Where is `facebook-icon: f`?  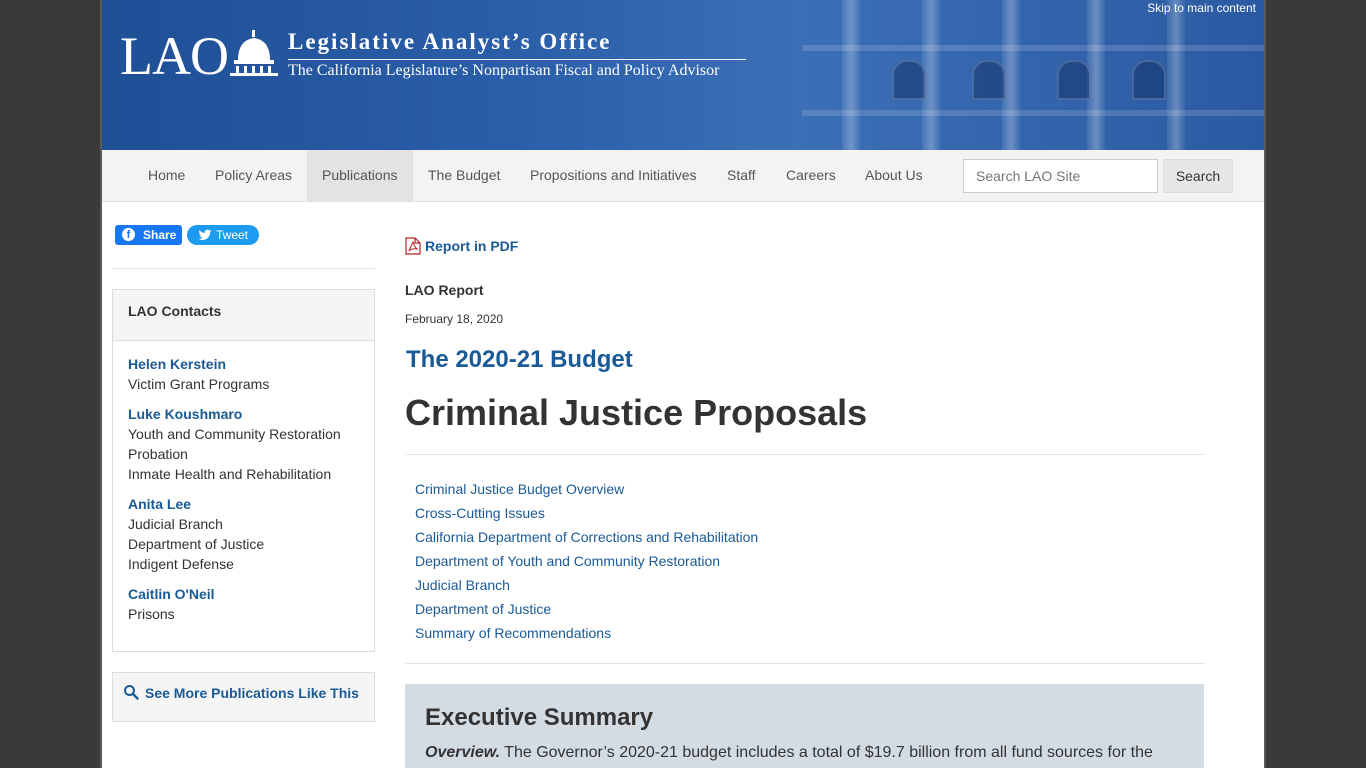 facebook-icon: f is located at coordinates (128, 234).